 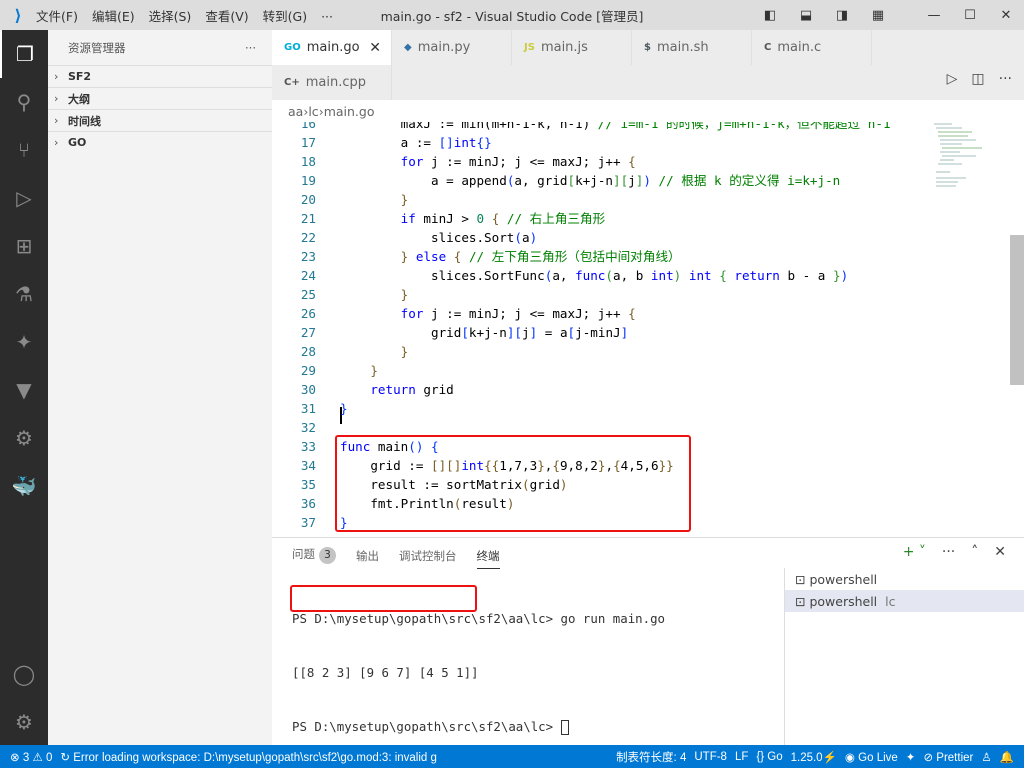 I want to click on tab-output: 输出, so click(x=367, y=557).